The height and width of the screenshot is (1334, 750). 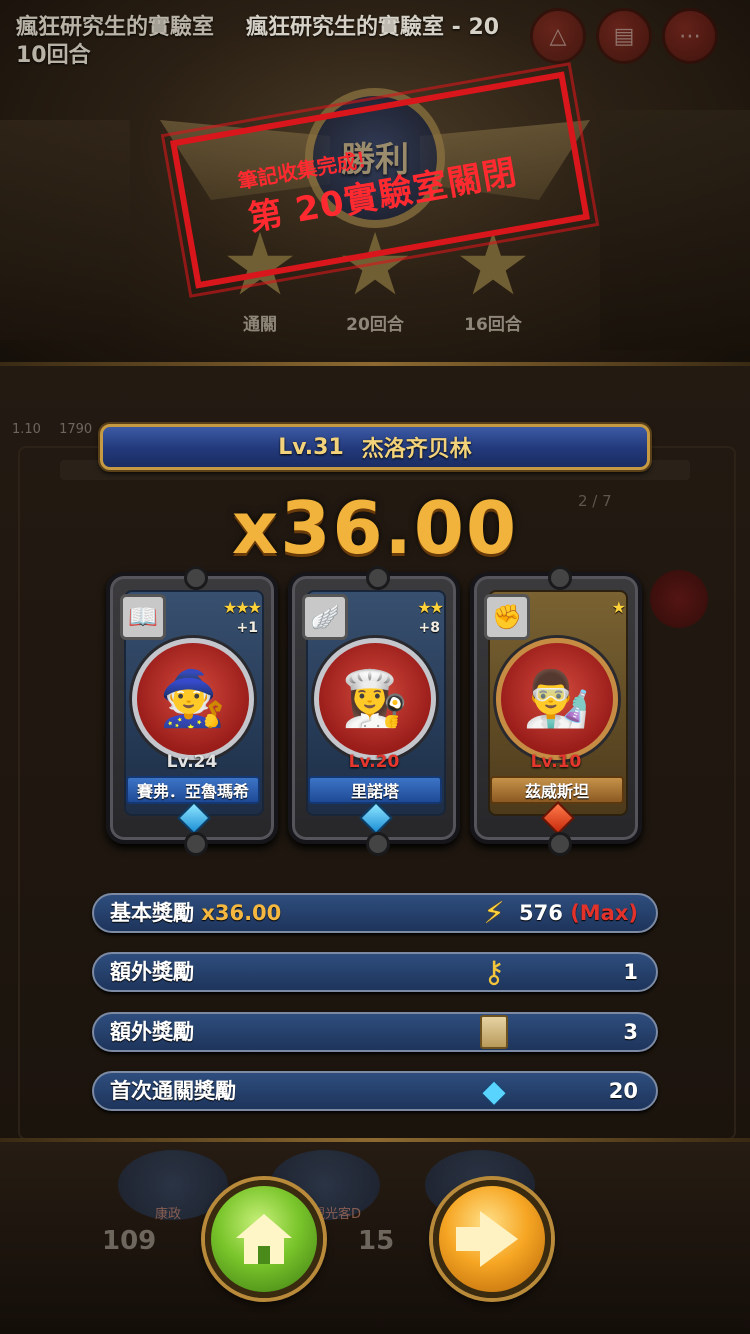 I want to click on reward-multiplier: x36.00, so click(x=375, y=528).